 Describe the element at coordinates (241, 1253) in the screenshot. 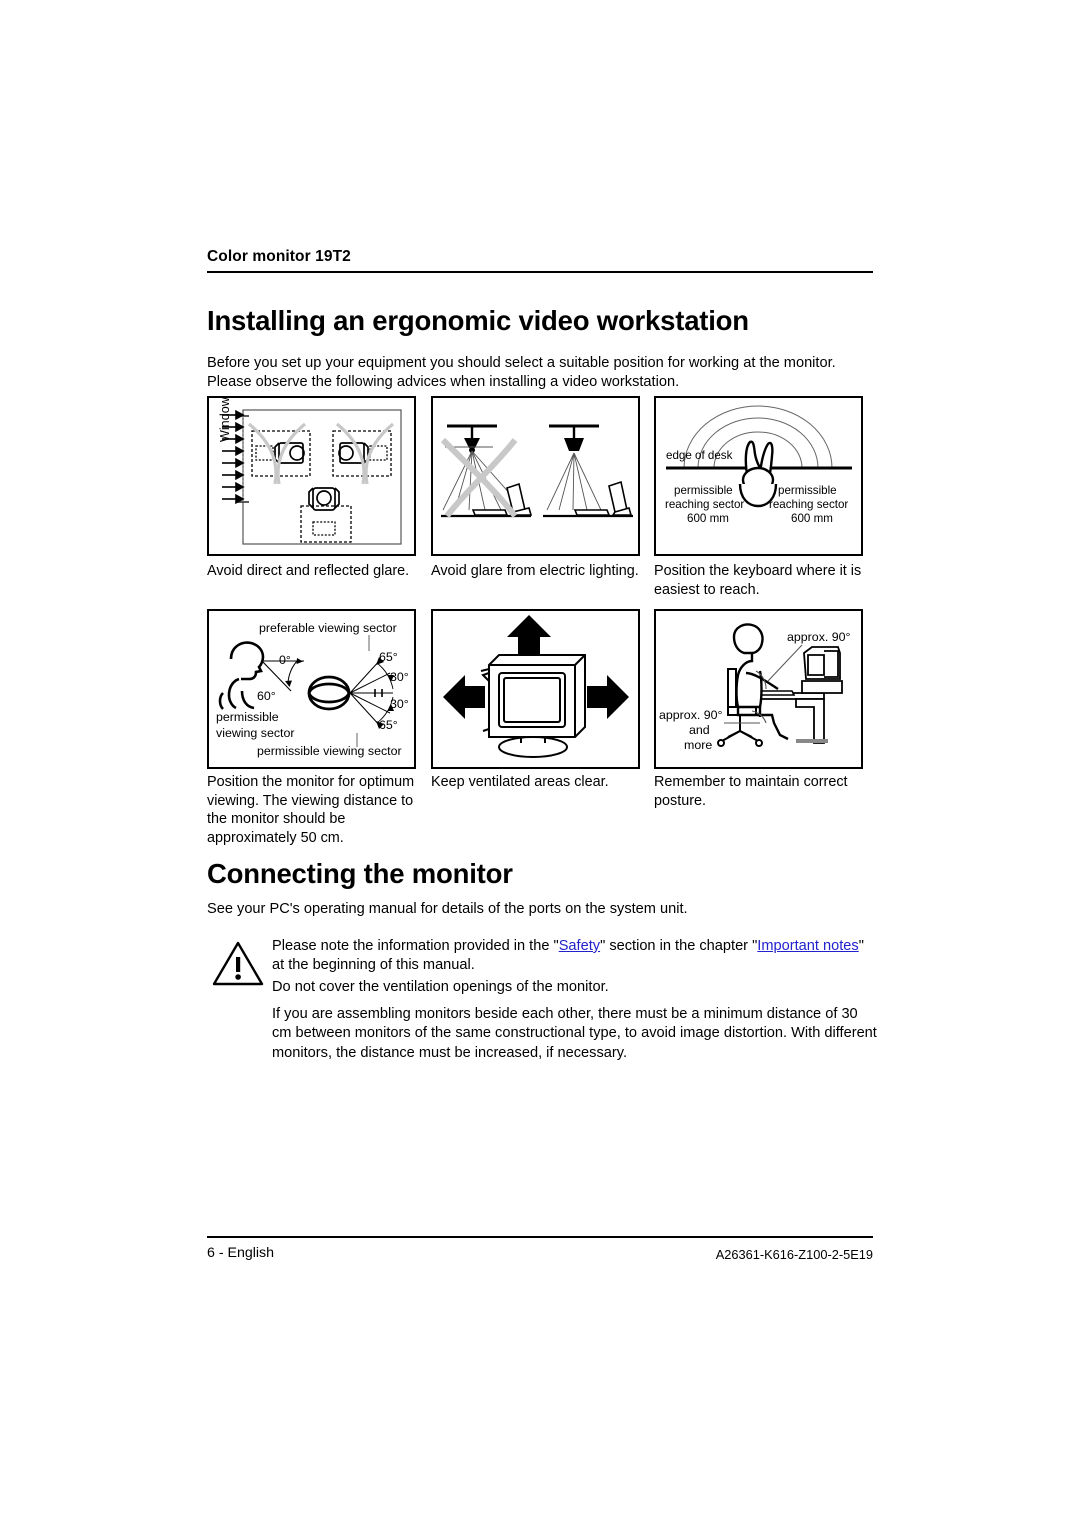

I see `footer-page-label: 6 - English` at that location.